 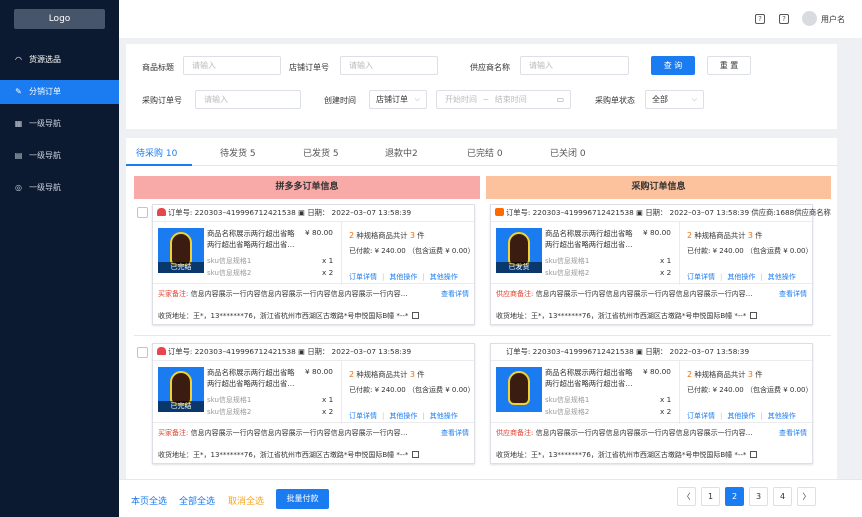 What do you see at coordinates (806, 496) in the screenshot?
I see `next-page-button: 〉` at bounding box center [806, 496].